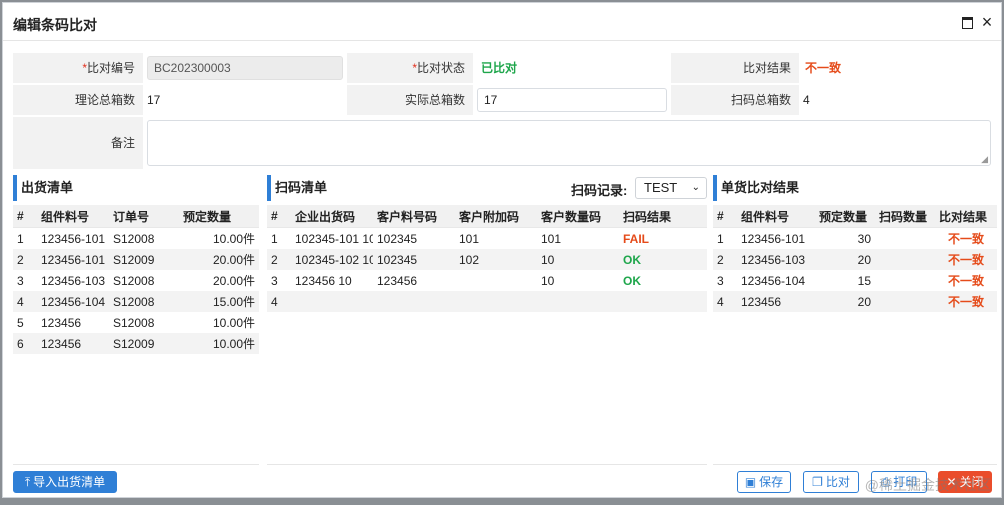 Image resolution: width=1004 pixels, height=505 pixels. Describe the element at coordinates (572, 100) in the screenshot. I see `actual-boxes-input: 17` at that location.